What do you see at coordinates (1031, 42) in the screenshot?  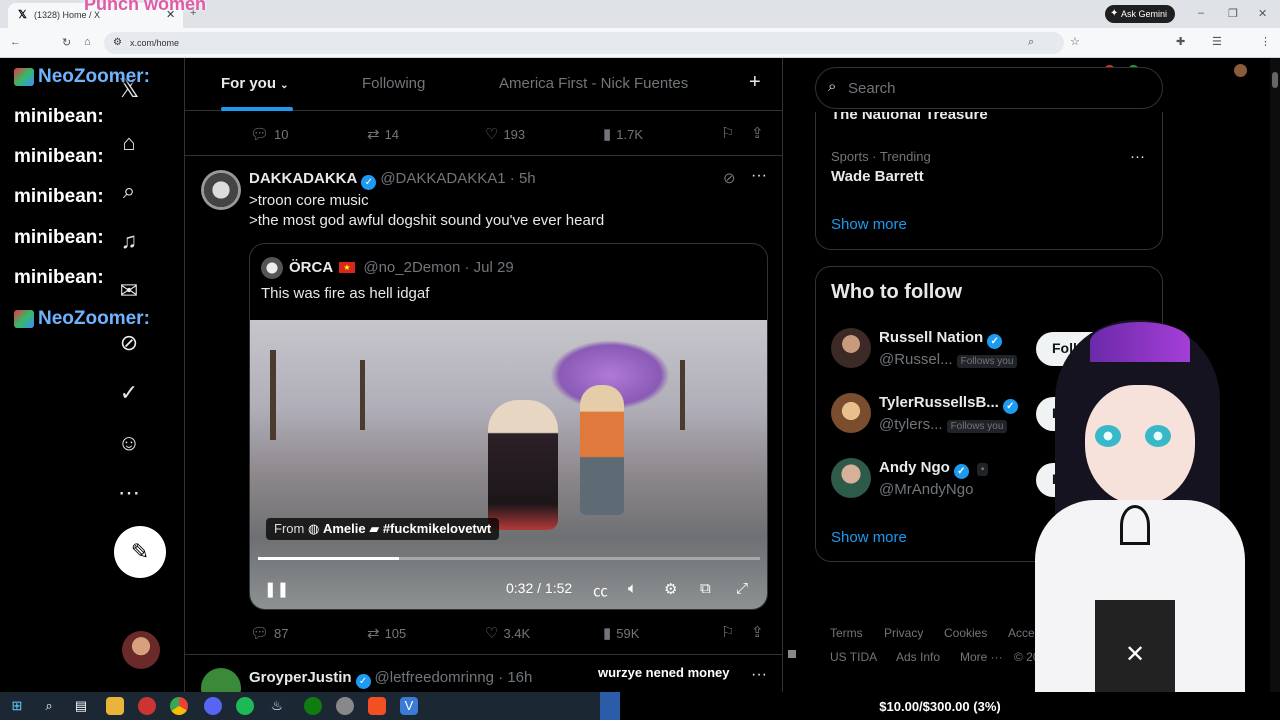 I see `zoom-icon: ⌕` at bounding box center [1031, 42].